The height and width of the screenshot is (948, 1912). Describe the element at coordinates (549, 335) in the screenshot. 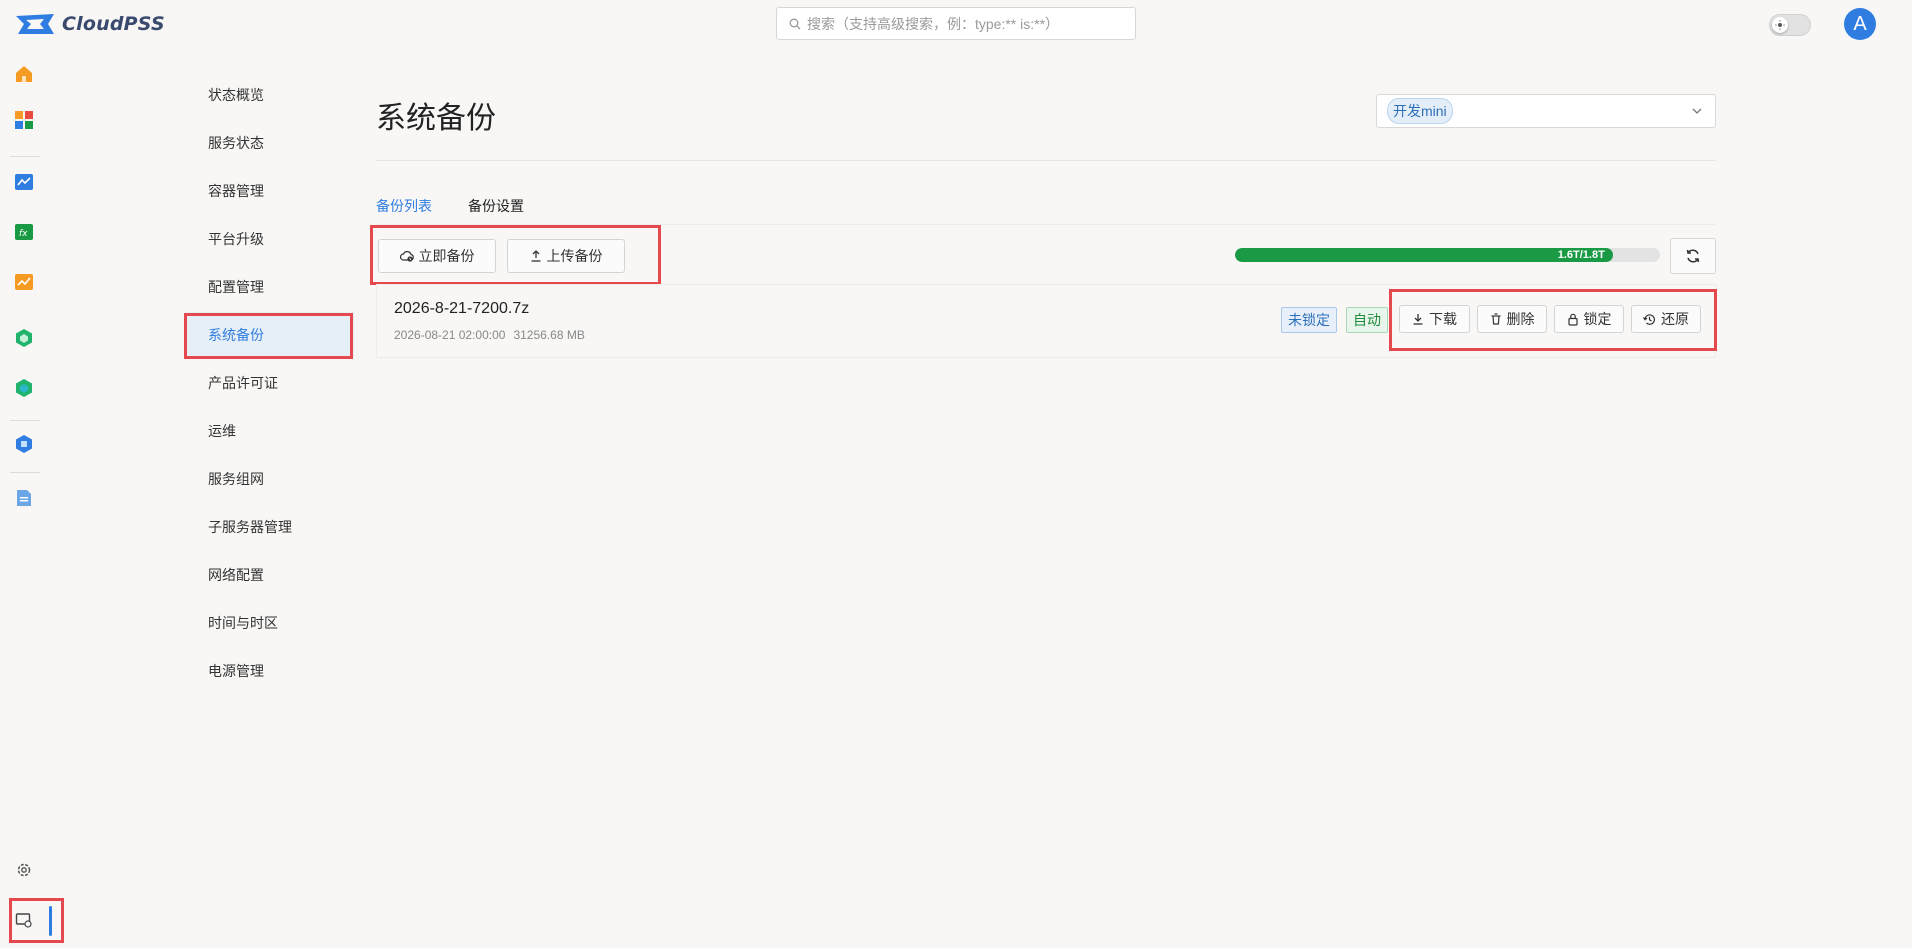

I see `backup-size: 31256.68 MB` at that location.